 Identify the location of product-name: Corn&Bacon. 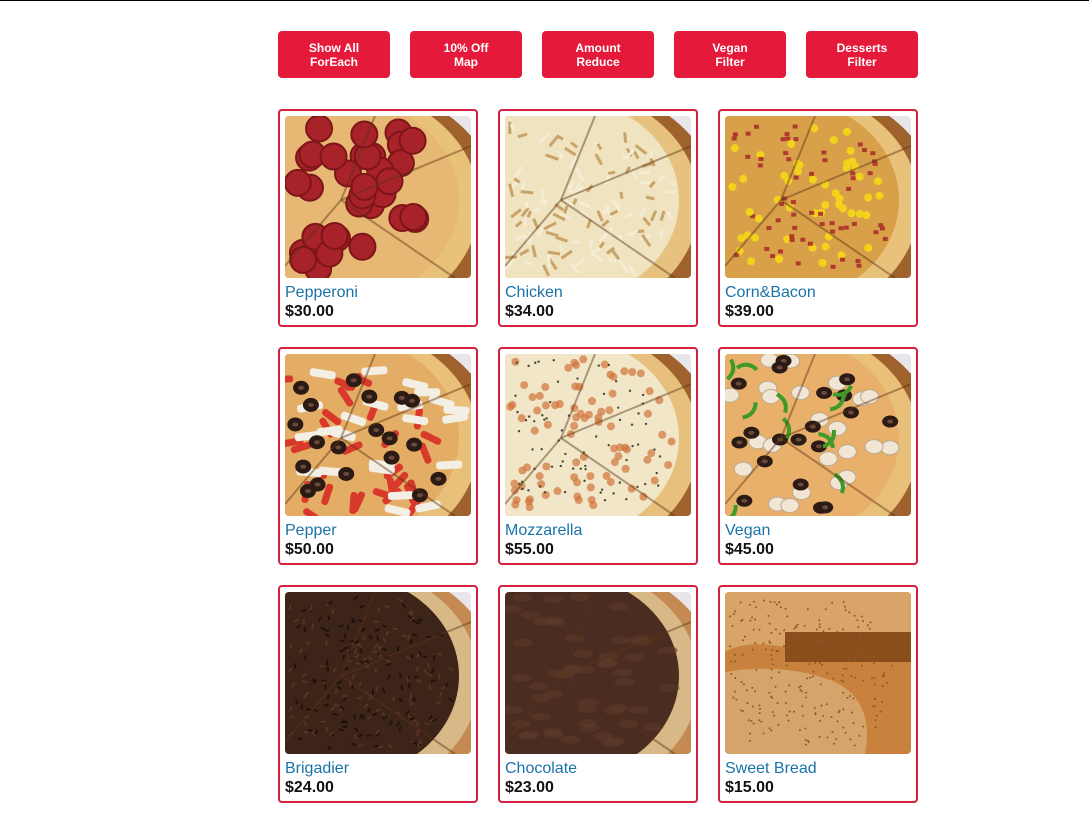
(770, 292).